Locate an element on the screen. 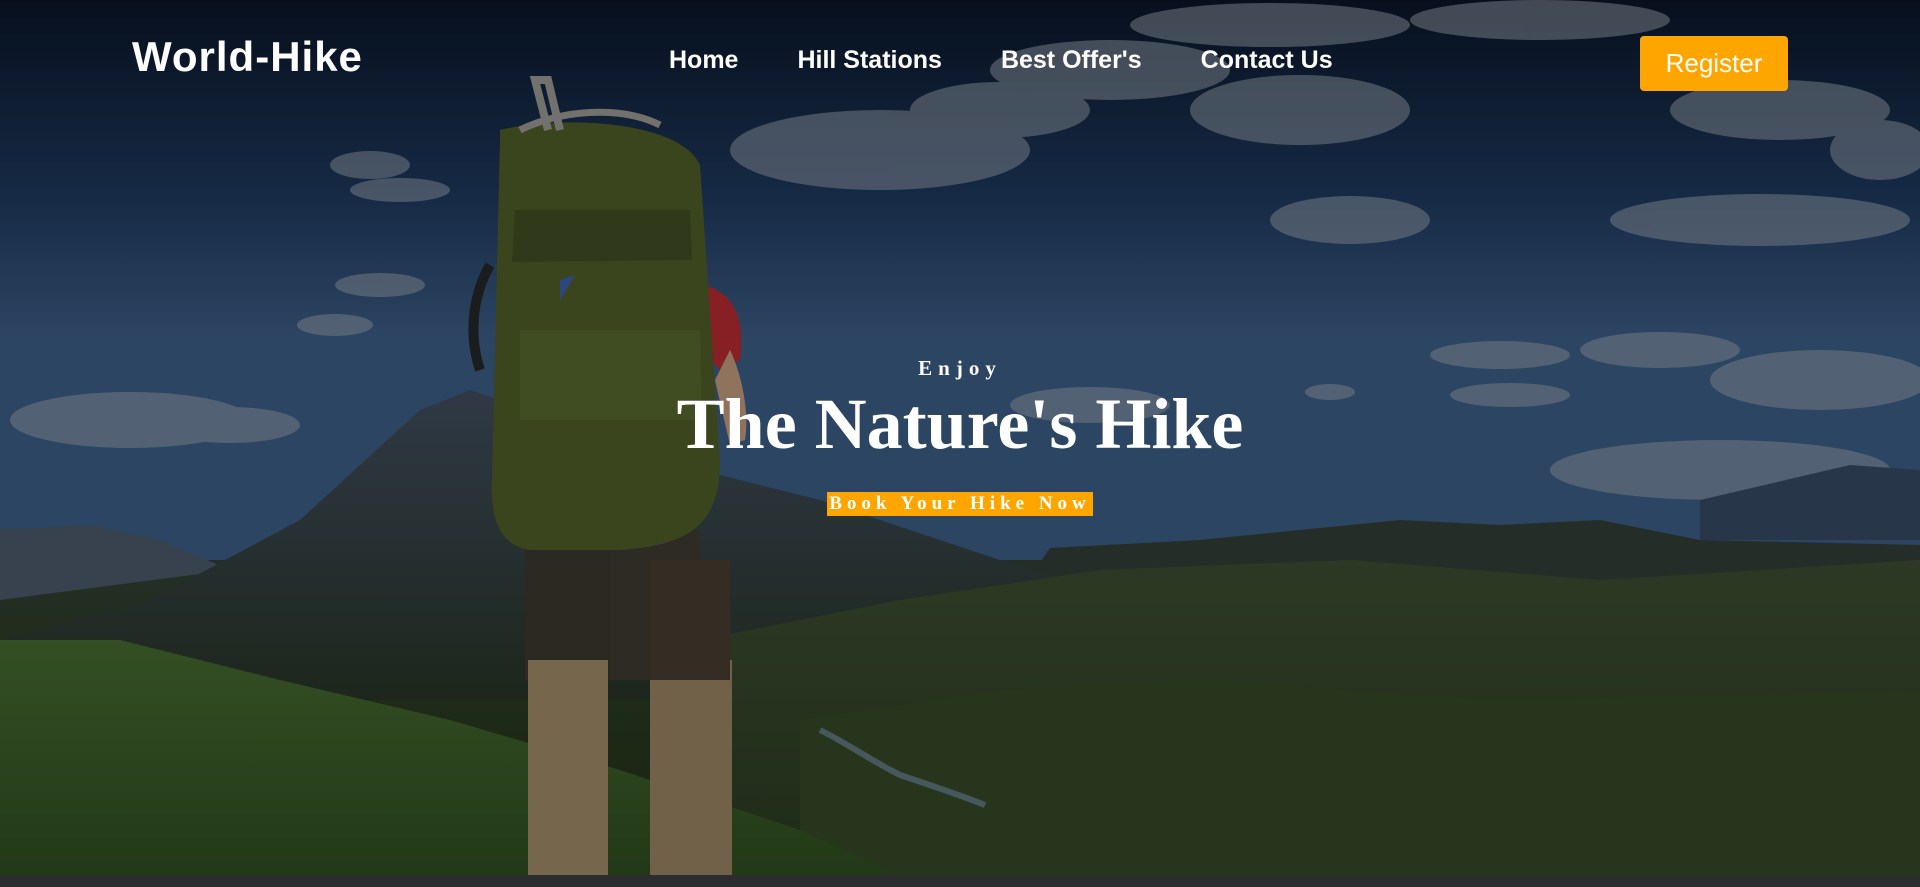 This screenshot has width=1920, height=887. book-hike-button: Book Your Hike Now is located at coordinates (960, 504).